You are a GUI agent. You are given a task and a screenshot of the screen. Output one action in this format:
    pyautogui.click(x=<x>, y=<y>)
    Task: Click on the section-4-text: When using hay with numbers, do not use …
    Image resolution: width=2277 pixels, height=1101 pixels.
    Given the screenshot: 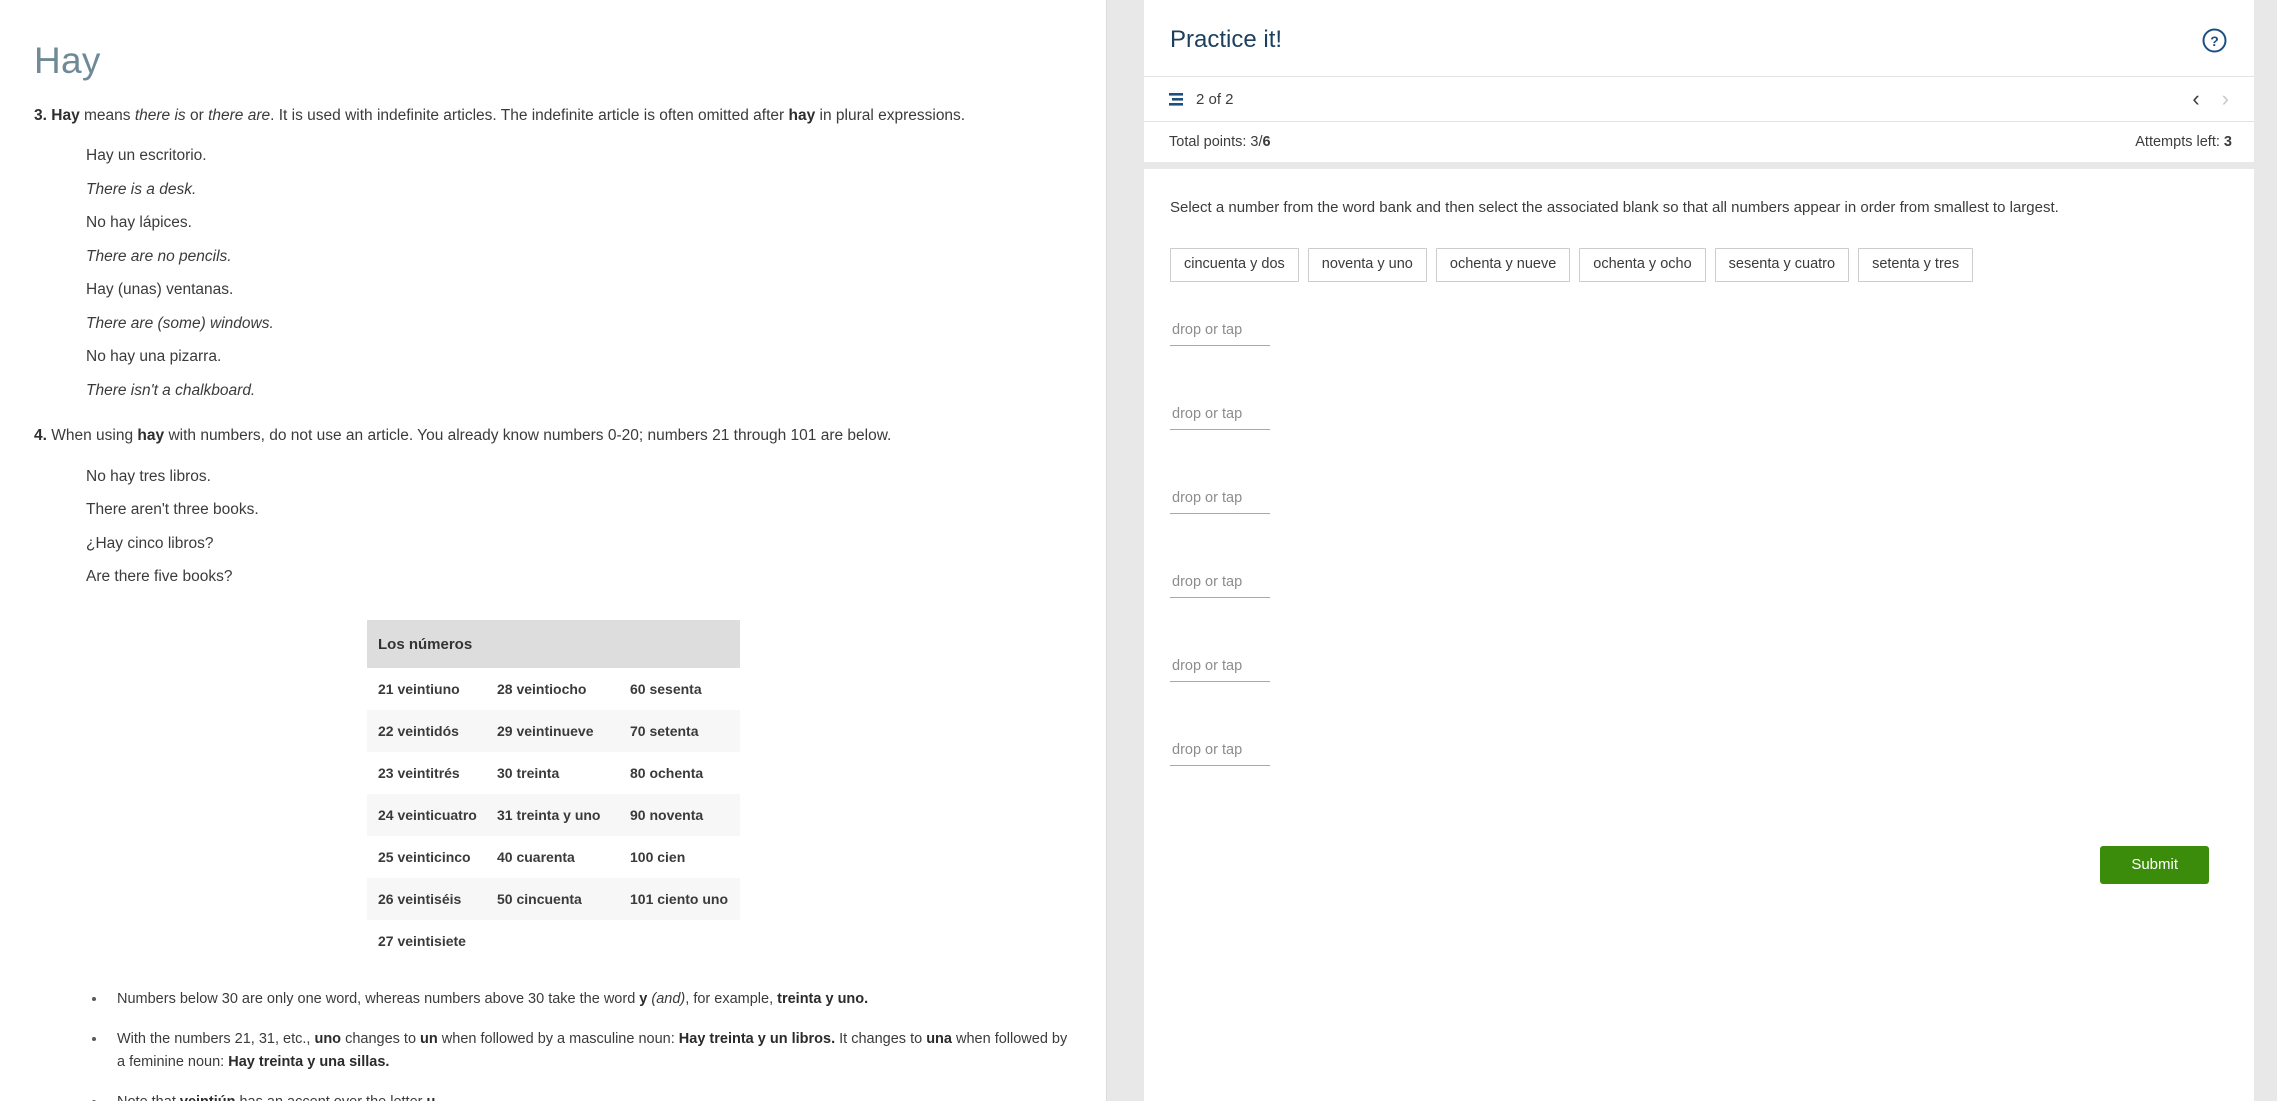 What is the action you would take?
    pyautogui.click(x=471, y=435)
    